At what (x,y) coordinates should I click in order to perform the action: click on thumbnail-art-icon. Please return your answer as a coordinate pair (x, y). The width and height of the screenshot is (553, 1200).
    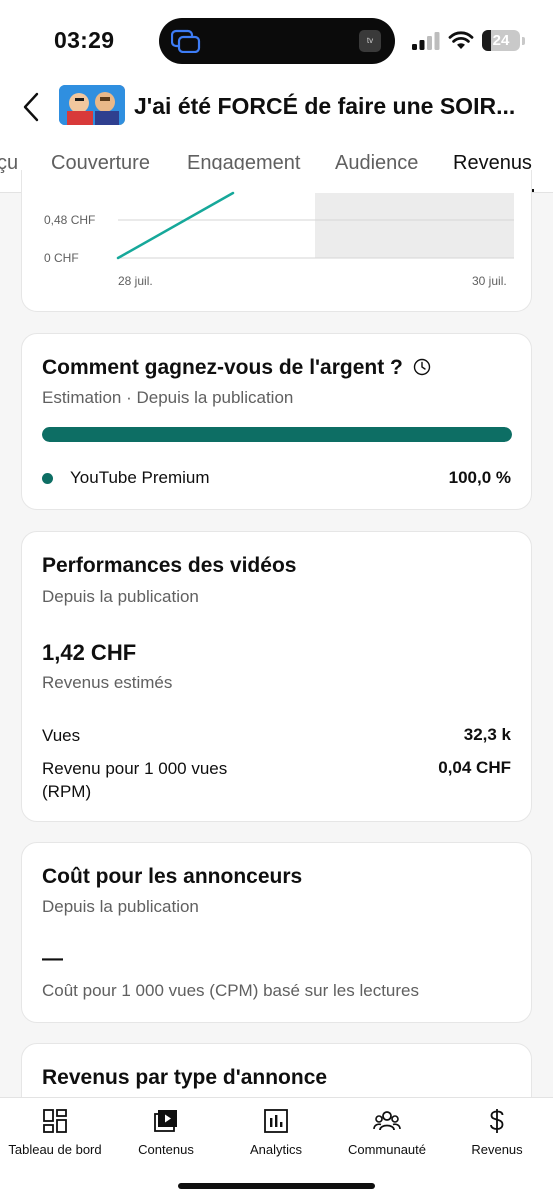
    Looking at the image, I should click on (92, 105).